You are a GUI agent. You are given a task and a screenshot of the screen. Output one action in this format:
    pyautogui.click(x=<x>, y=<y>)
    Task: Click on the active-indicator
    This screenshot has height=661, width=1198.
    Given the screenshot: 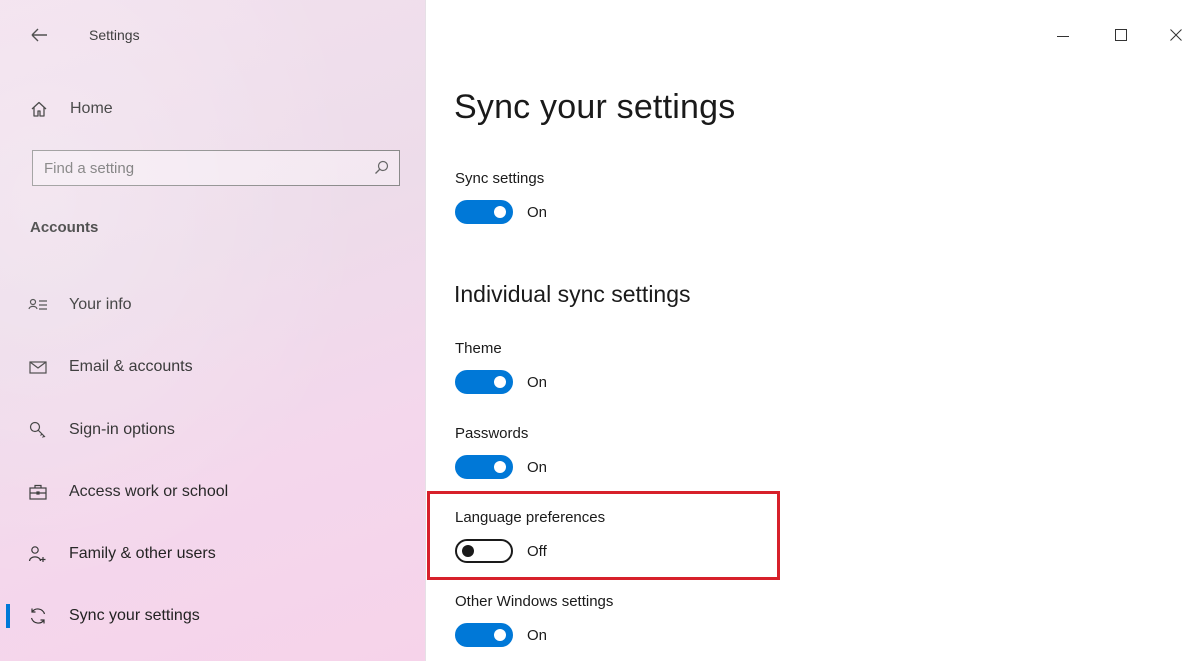 What is the action you would take?
    pyautogui.click(x=8, y=616)
    